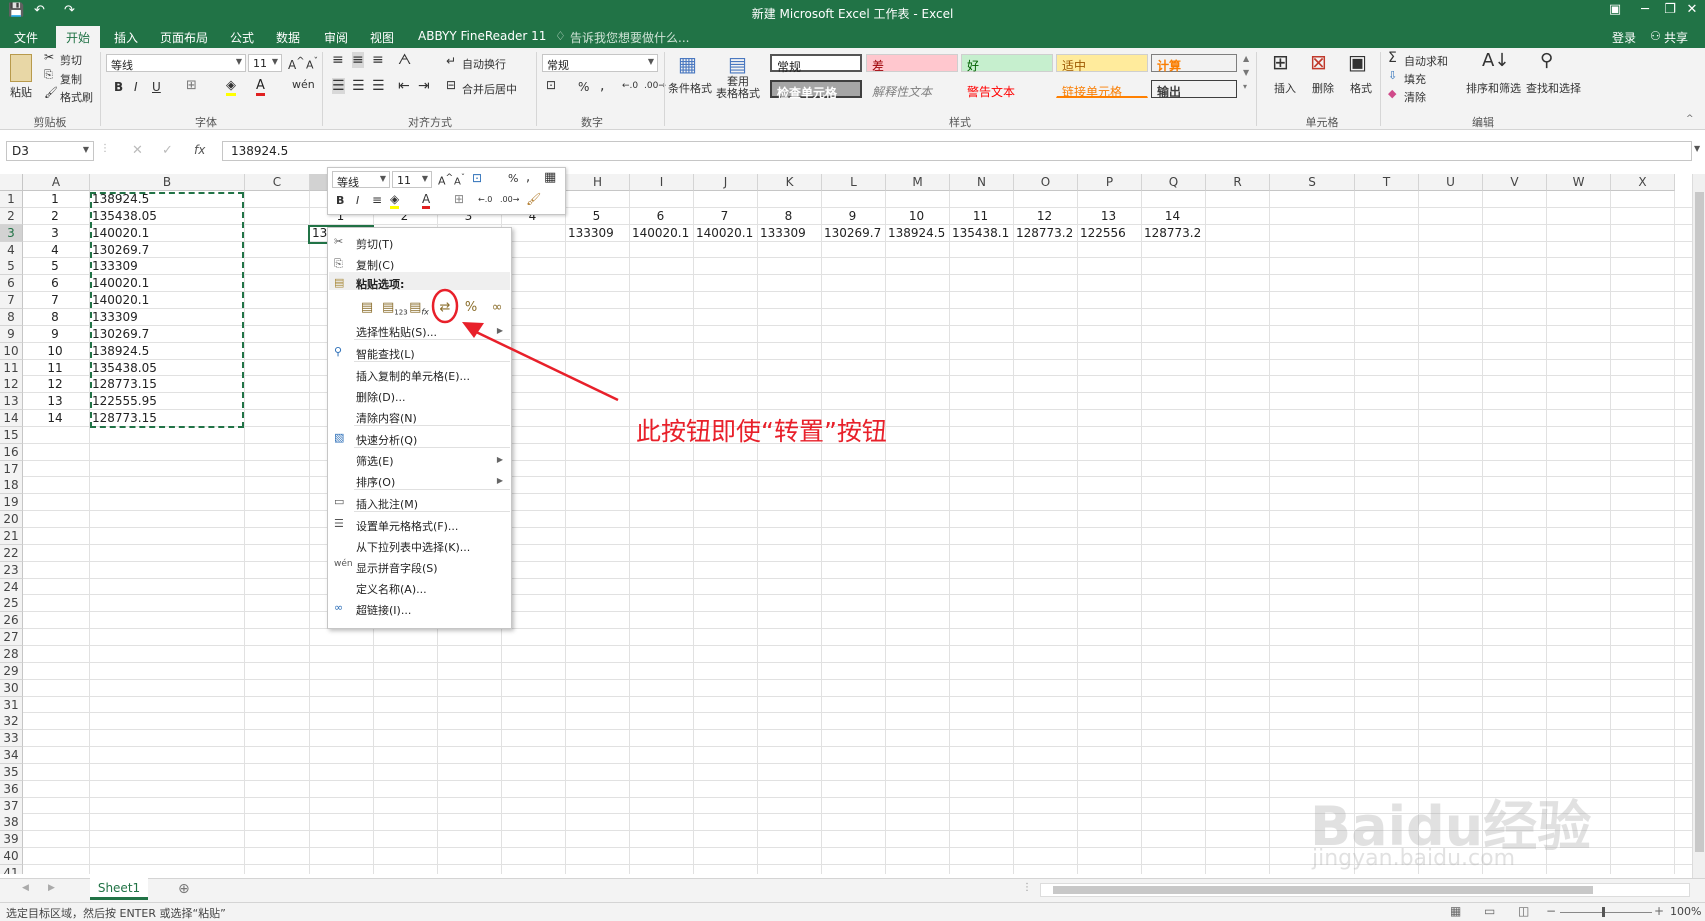 The width and height of the screenshot is (1705, 921). I want to click on add-sheet-button: ⊕, so click(184, 889).